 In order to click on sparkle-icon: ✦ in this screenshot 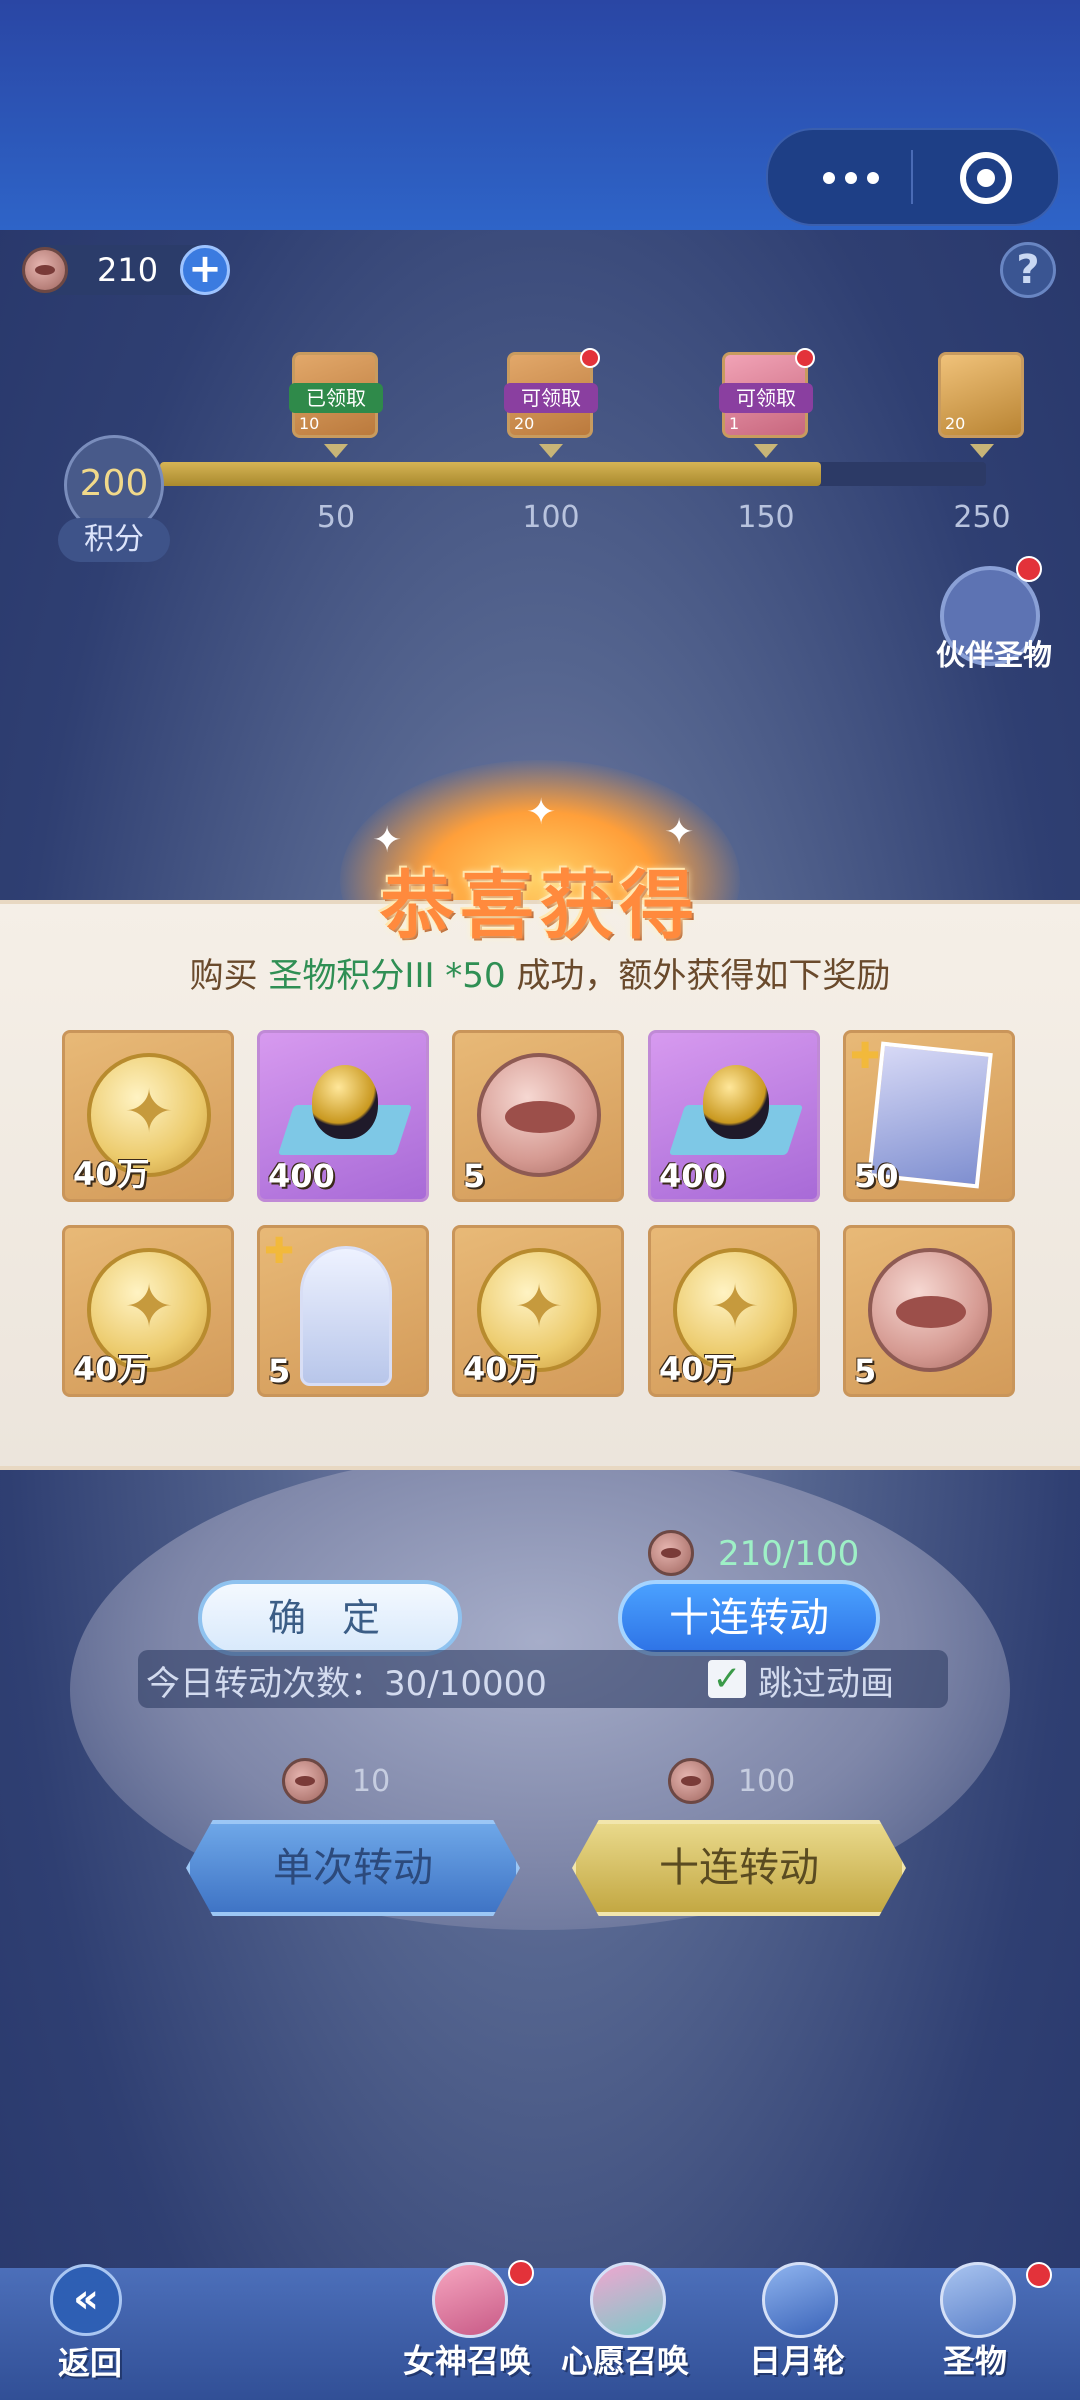, I will do `click(541, 812)`.